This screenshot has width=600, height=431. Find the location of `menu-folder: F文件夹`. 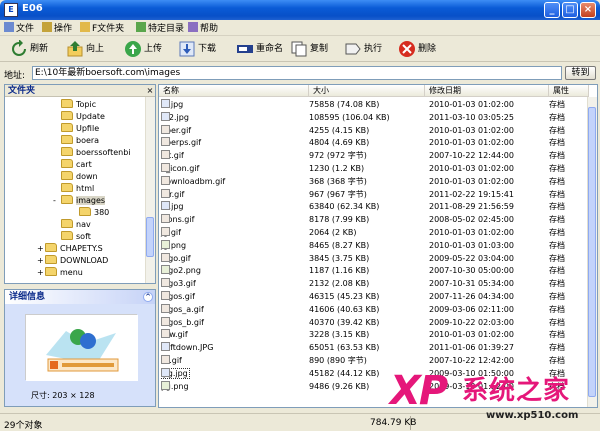

menu-folder: F文件夹 is located at coordinates (102, 28).